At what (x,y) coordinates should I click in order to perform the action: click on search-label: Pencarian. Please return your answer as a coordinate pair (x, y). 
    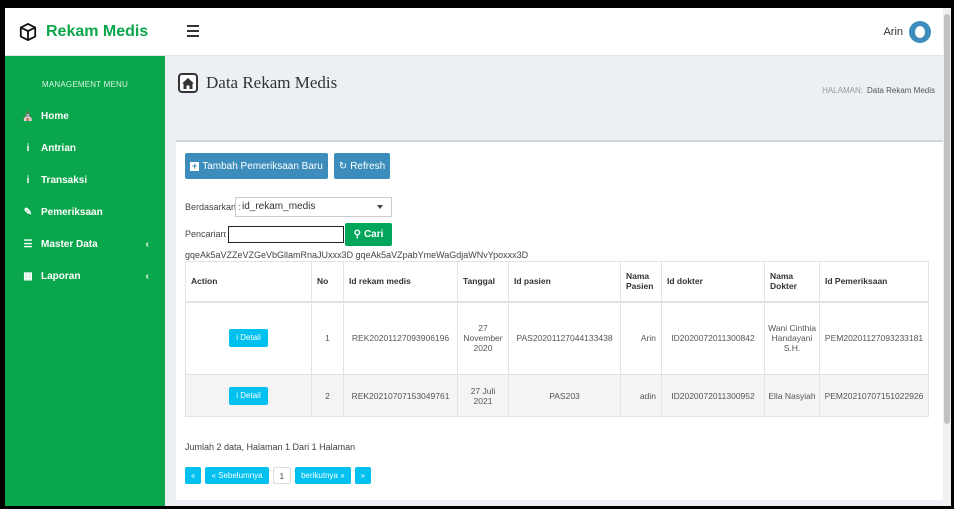
    Looking at the image, I should click on (205, 234).